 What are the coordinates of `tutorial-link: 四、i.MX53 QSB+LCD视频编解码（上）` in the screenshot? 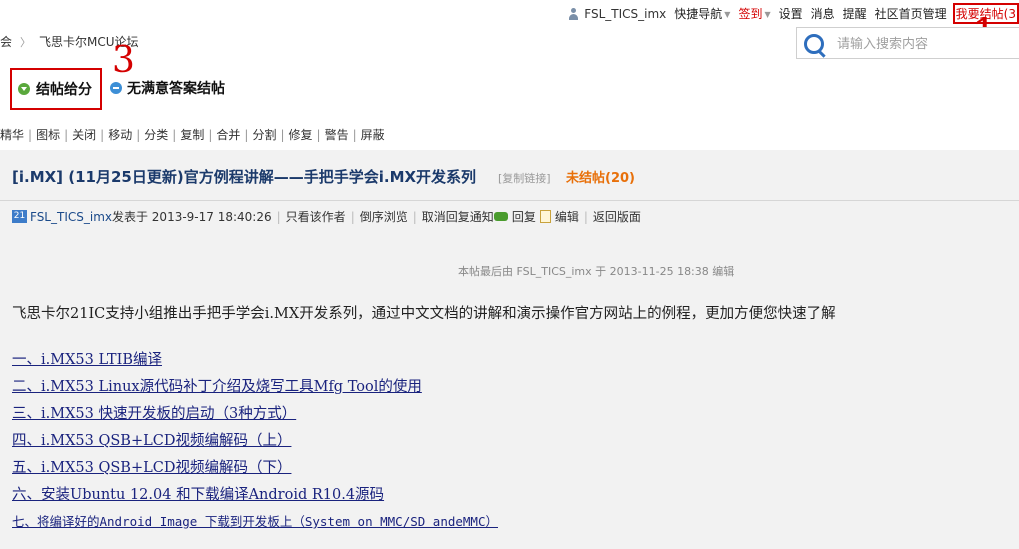 It's located at (255, 444).